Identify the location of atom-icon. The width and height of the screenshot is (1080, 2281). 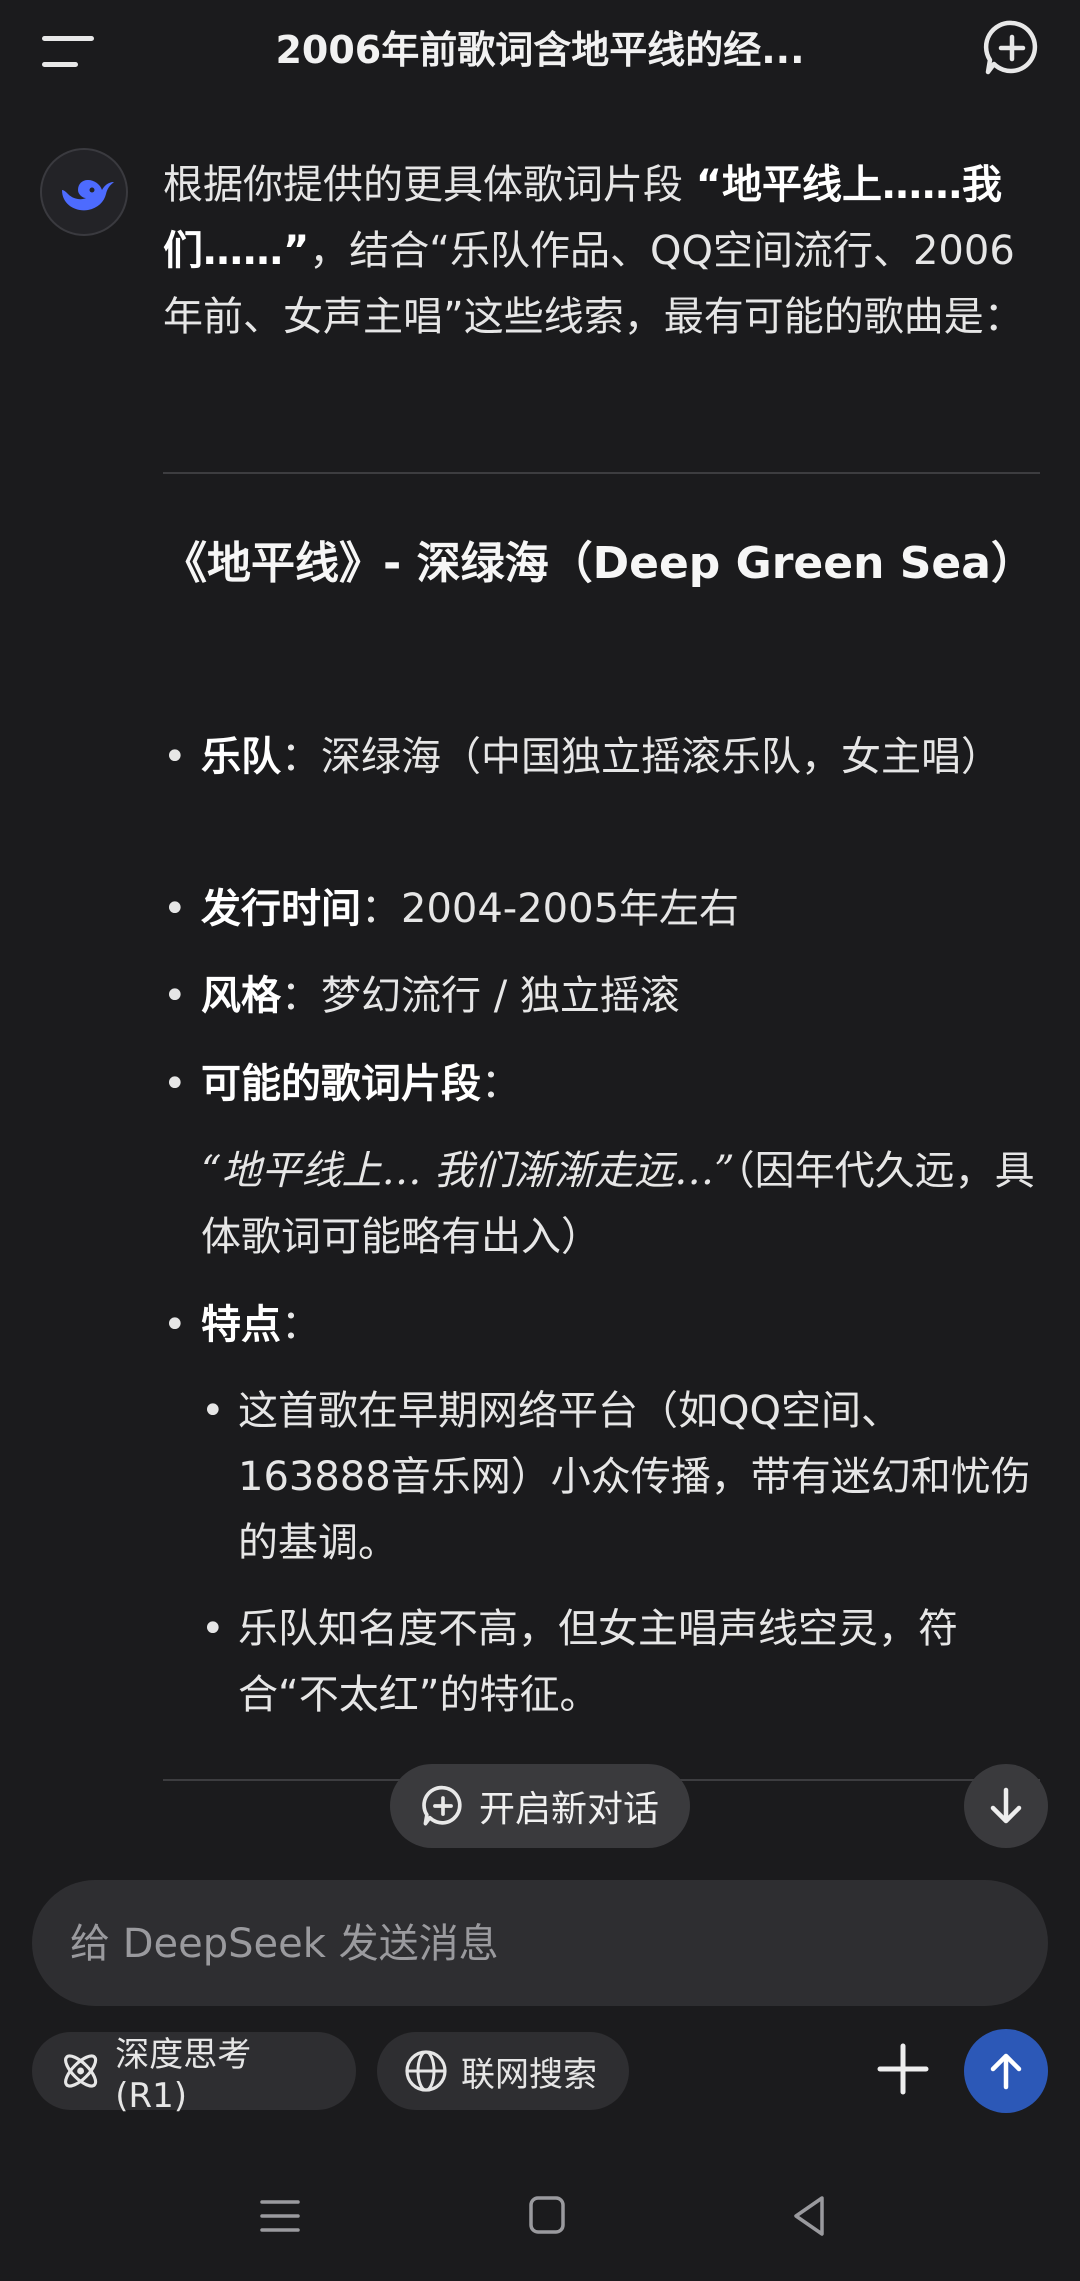
(81, 2071).